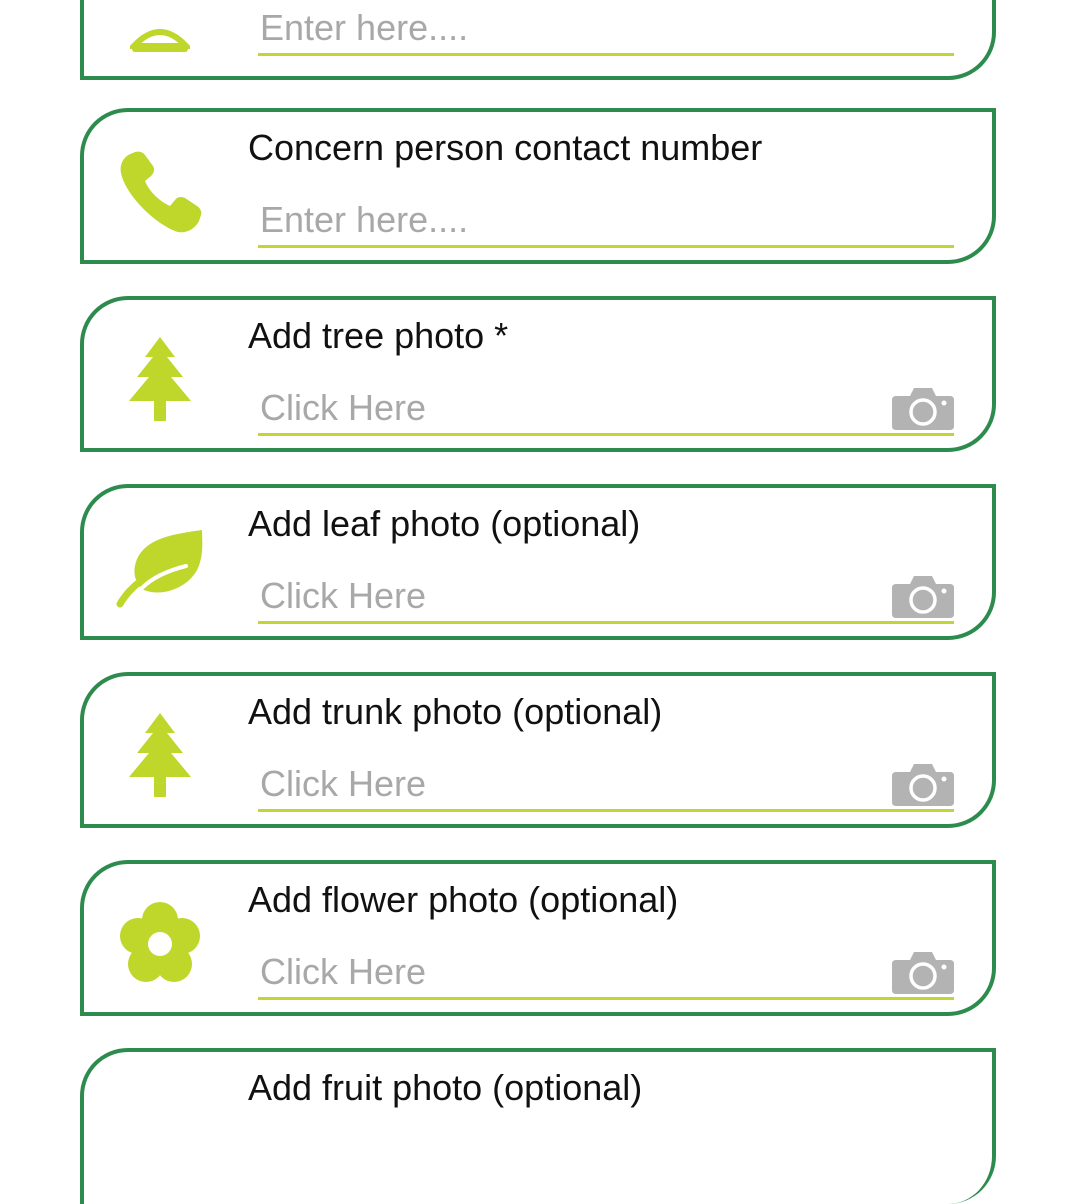 The width and height of the screenshot is (1080, 1204). I want to click on fruit-photo-card: Add fruit photo (optional), so click(538, 1126).